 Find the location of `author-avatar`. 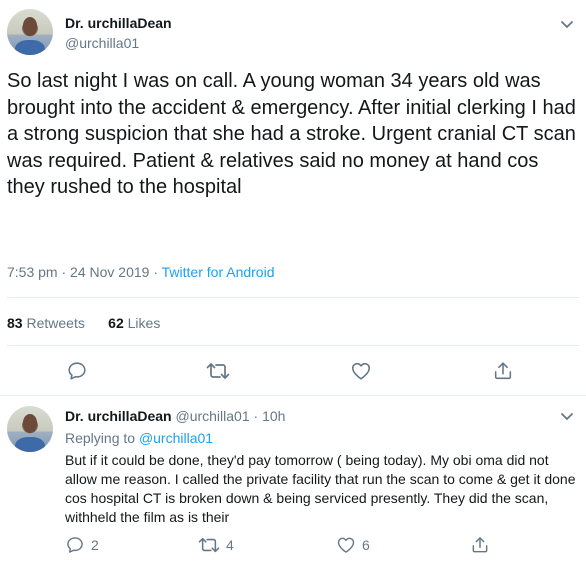

author-avatar is located at coordinates (30, 32).